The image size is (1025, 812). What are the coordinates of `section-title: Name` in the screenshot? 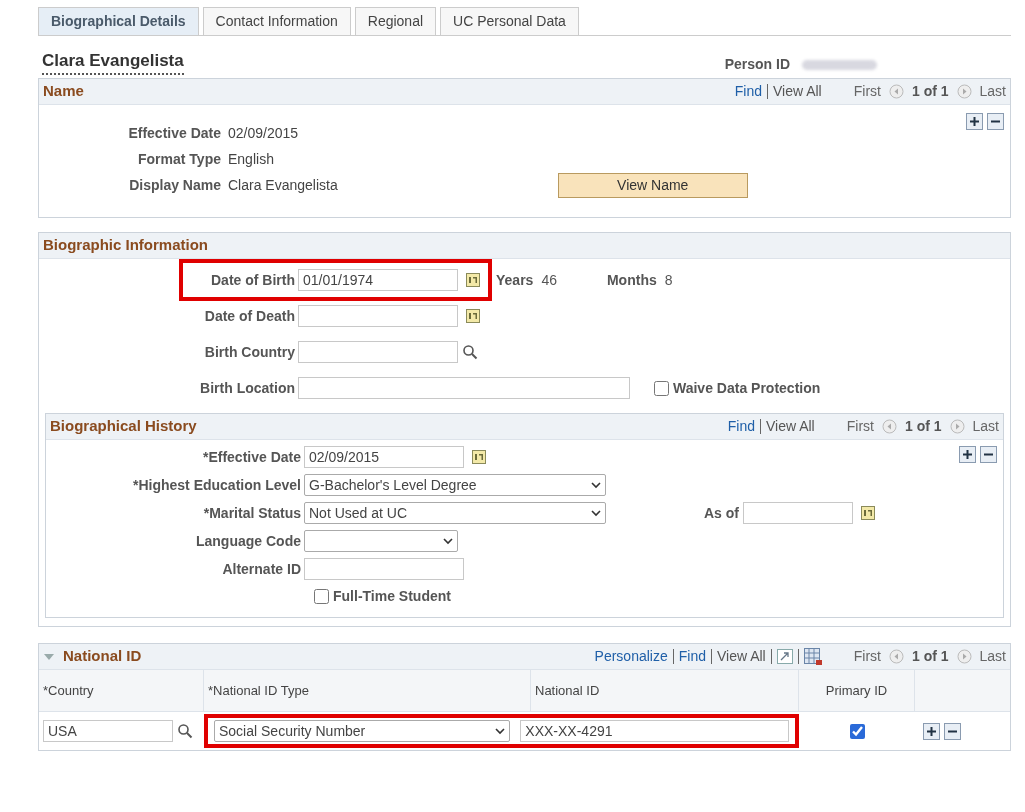 It's located at (63, 91).